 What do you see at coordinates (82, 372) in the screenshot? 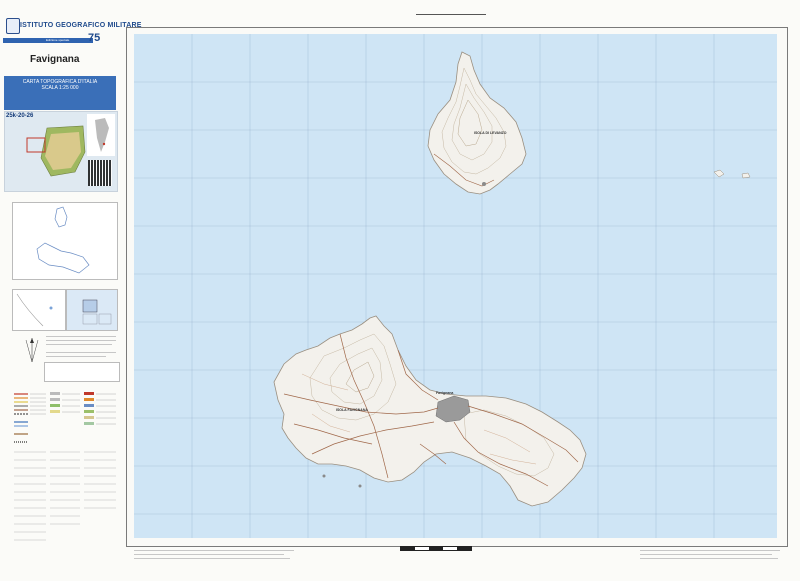
I see `grid-reference-table` at bounding box center [82, 372].